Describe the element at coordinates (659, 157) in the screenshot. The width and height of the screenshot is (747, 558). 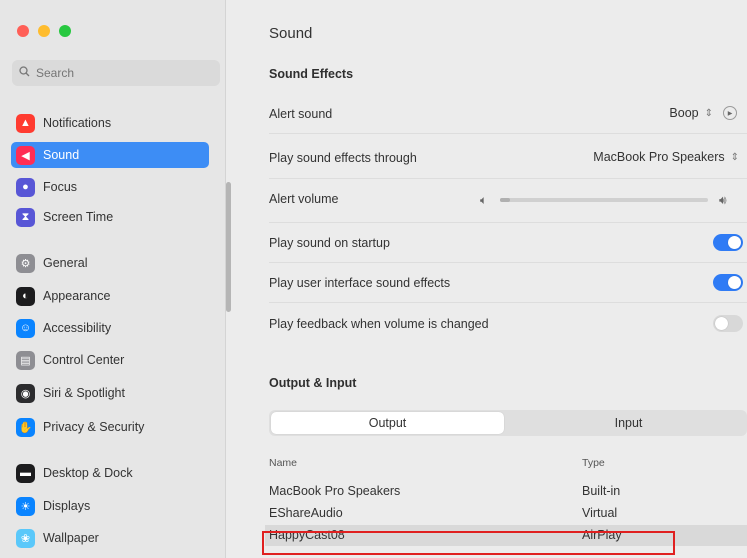
I see `output-device-value: MacBook Pro Speakers` at that location.